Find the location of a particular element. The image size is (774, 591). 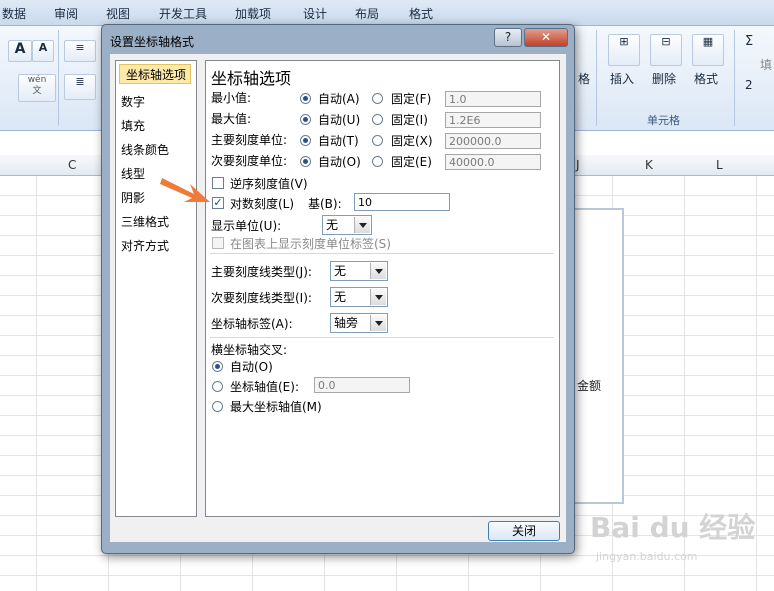

format-cells-icon: ▦ is located at coordinates (708, 50).